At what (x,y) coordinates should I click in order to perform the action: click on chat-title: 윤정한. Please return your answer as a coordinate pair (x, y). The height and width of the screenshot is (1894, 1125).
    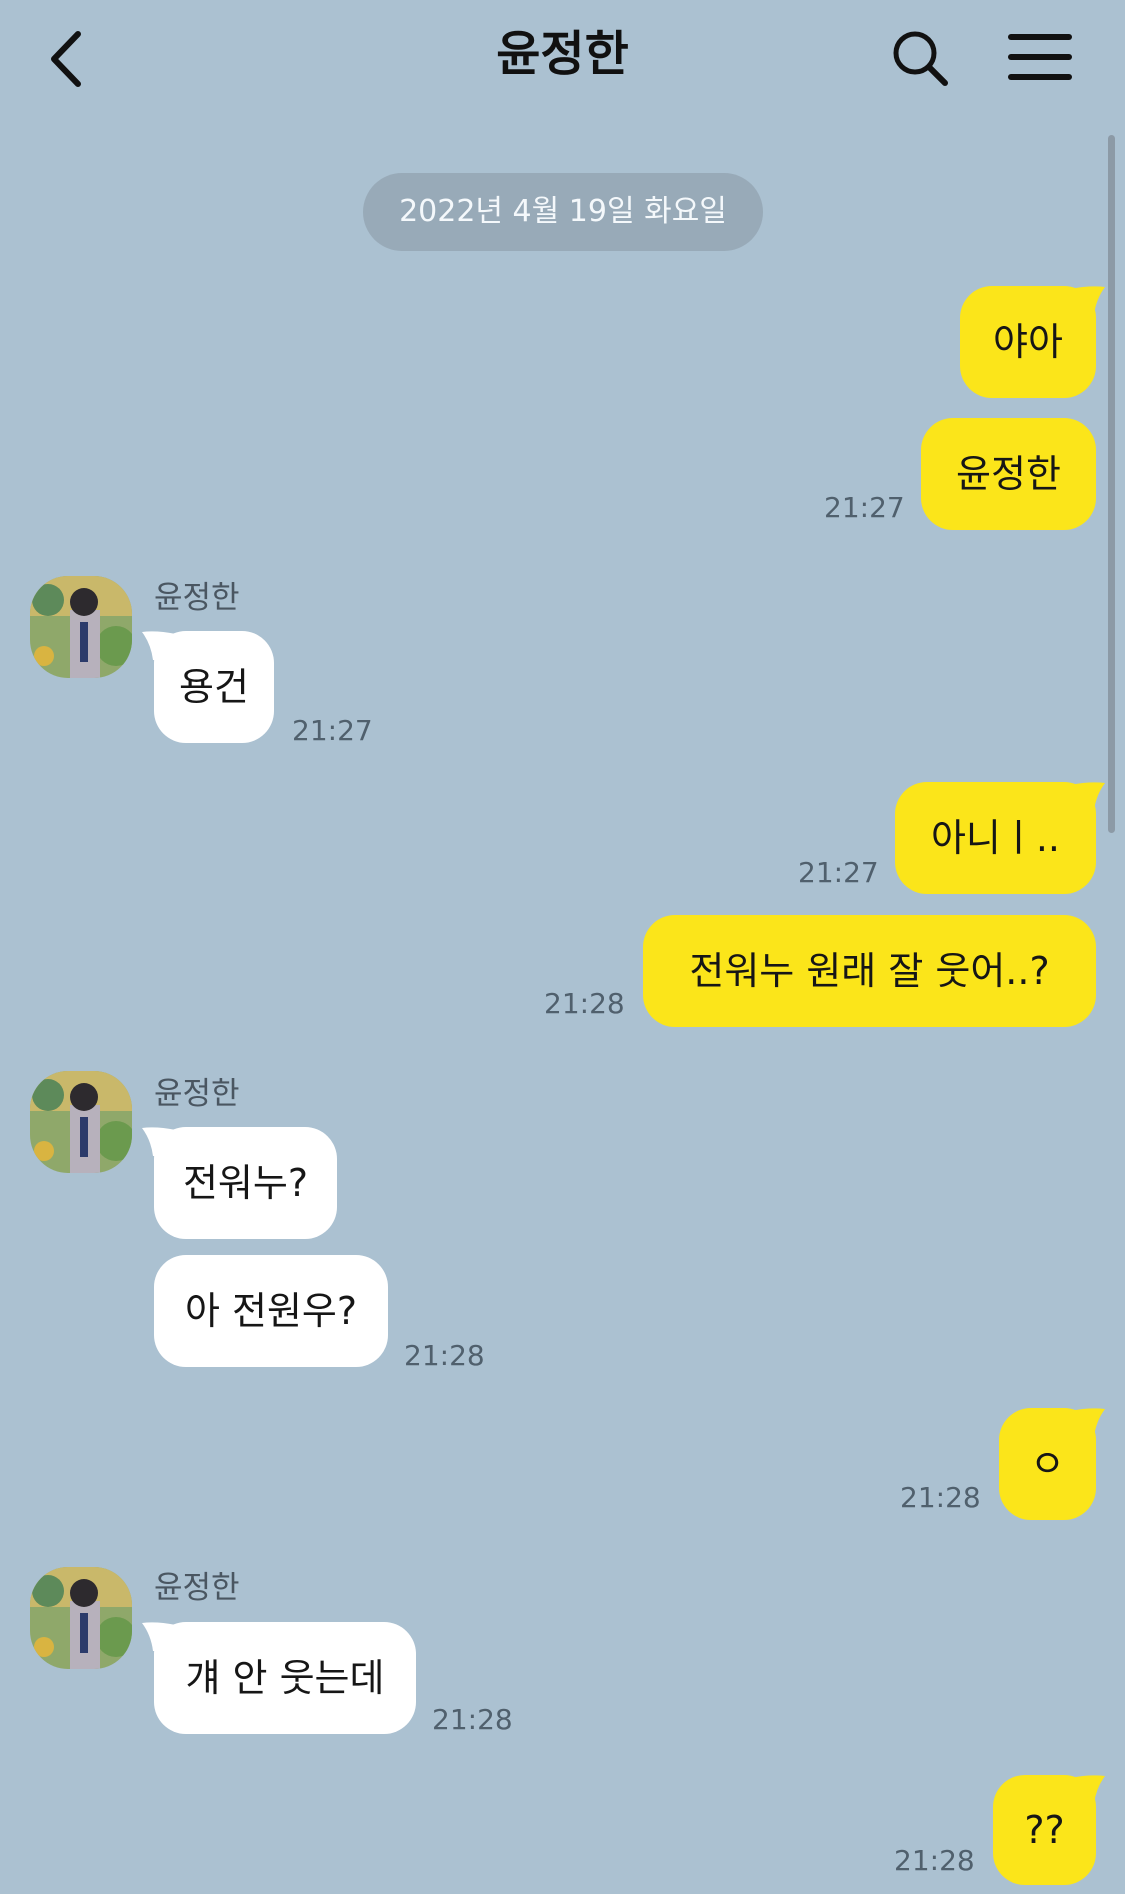
    Looking at the image, I should click on (562, 54).